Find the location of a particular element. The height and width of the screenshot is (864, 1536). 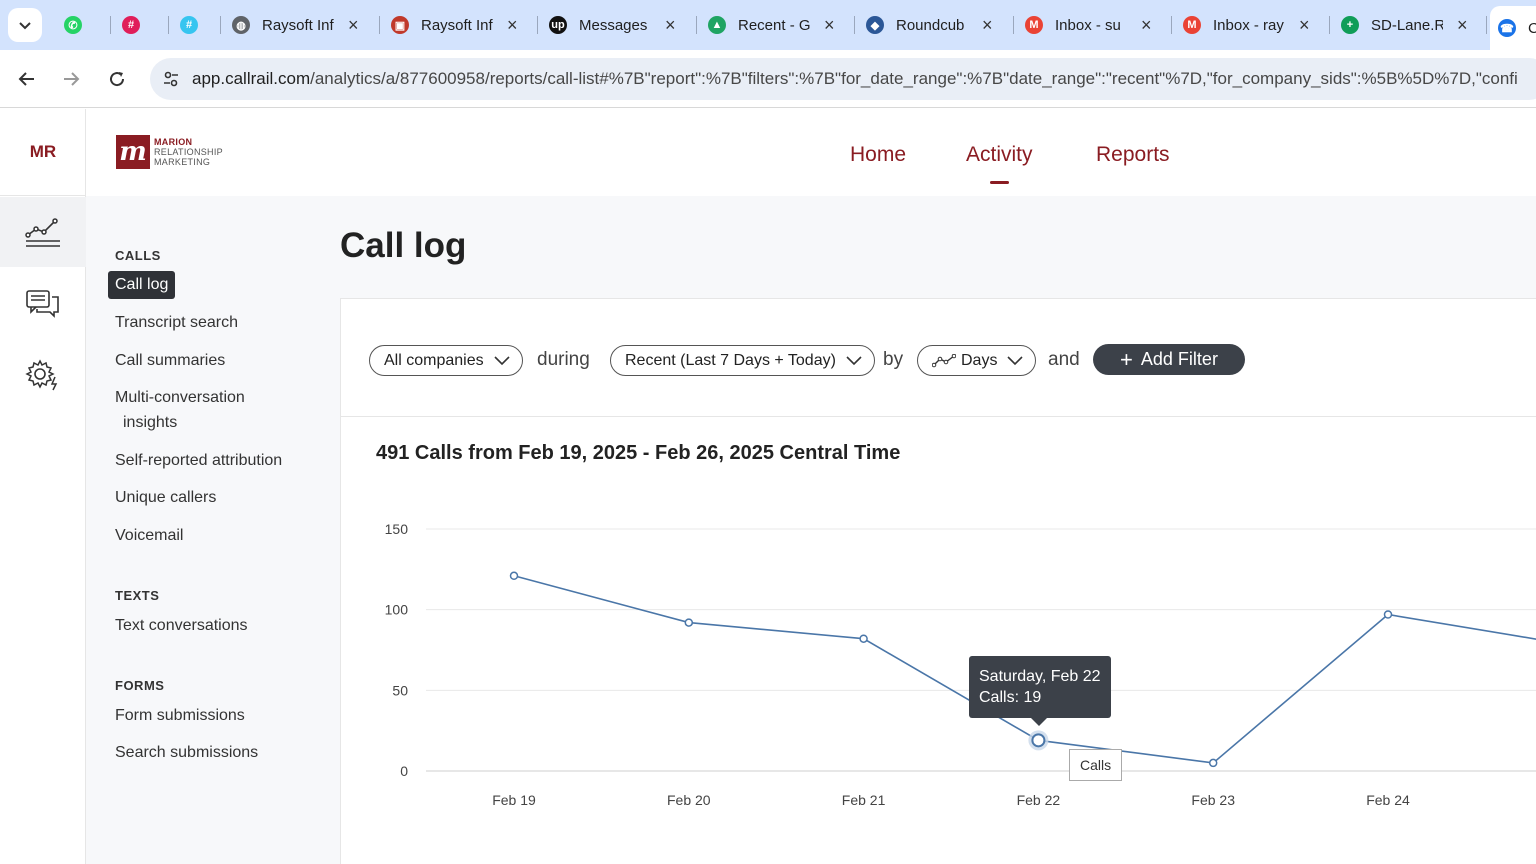

url-host: app.callrail.com is located at coordinates (251, 78).